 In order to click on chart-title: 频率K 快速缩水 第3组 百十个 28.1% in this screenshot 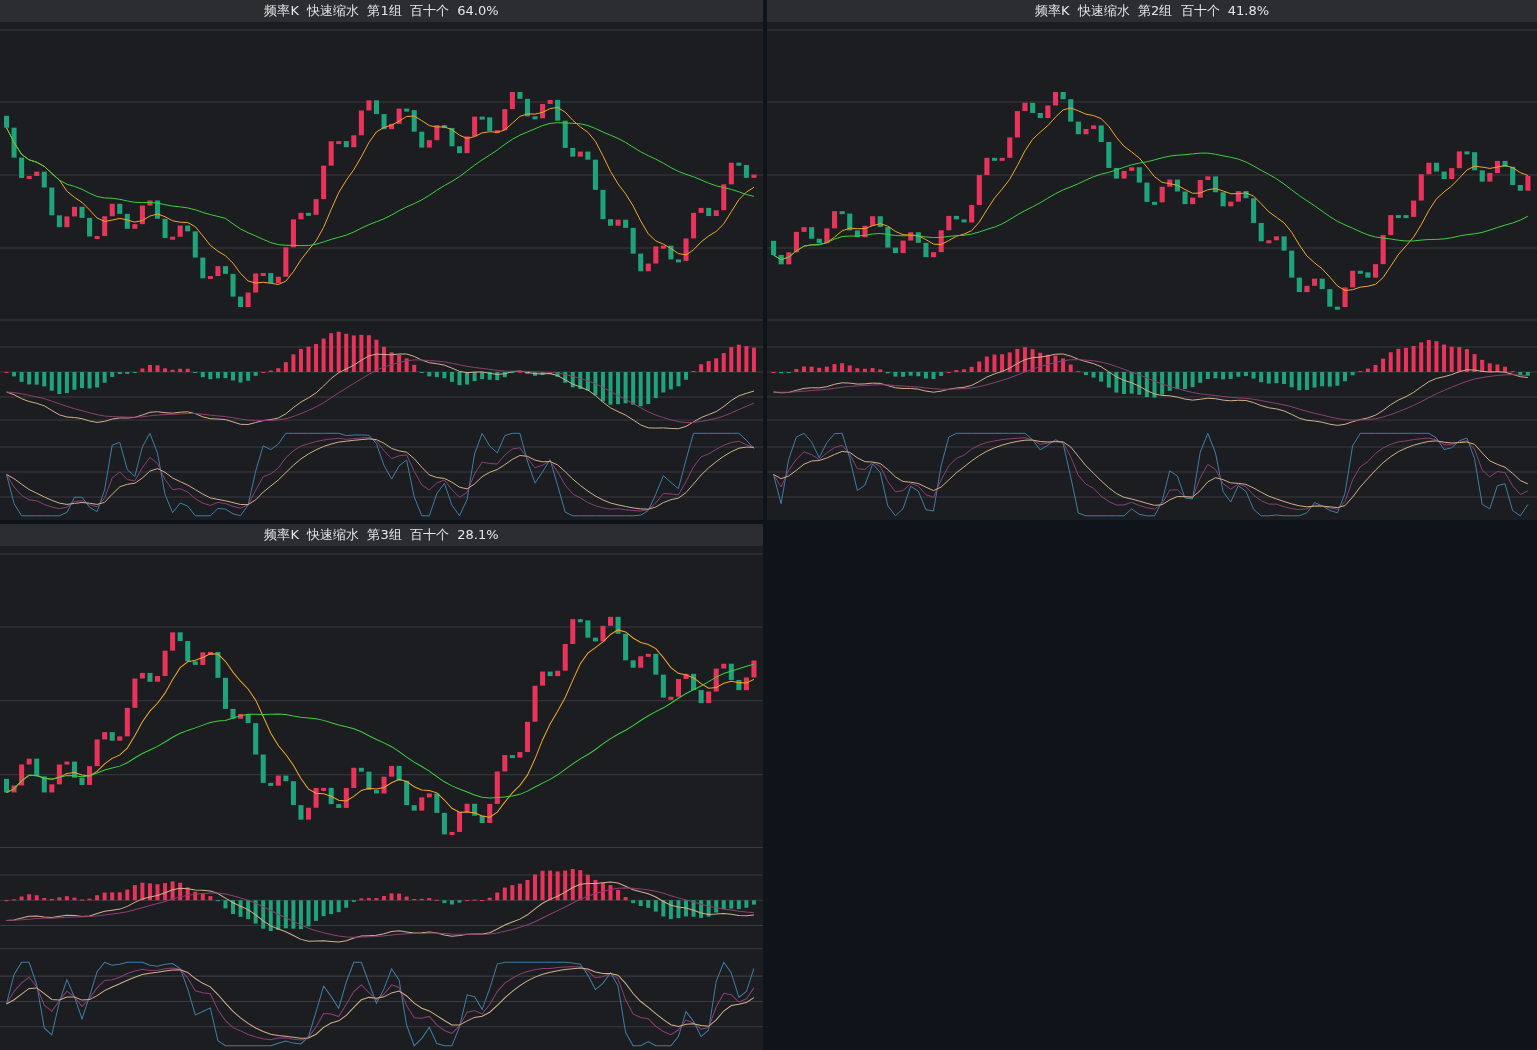, I will do `click(381, 535)`.